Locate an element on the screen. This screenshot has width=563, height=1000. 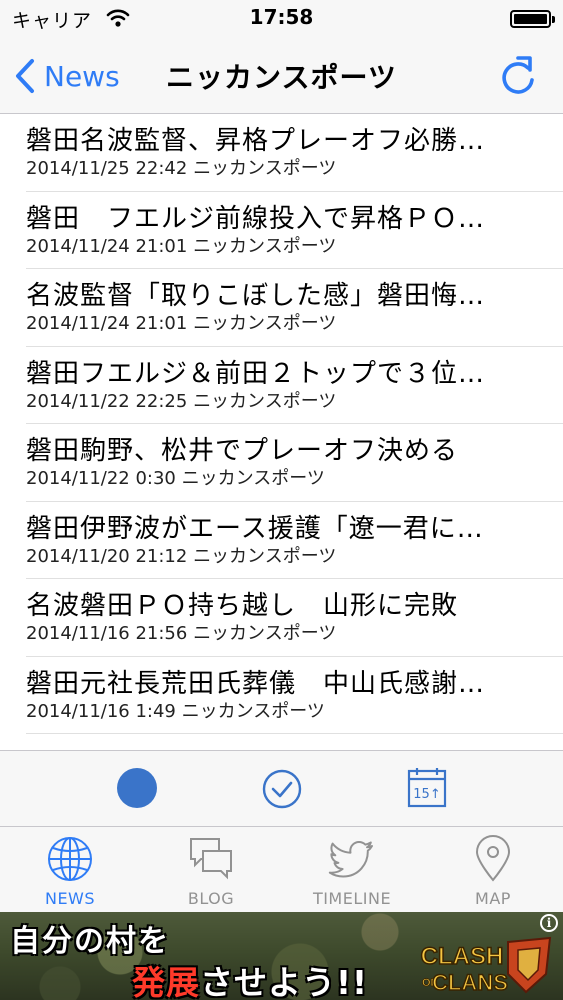
navigation-bar: News ニッカンスポーツ is located at coordinates (281, 76).